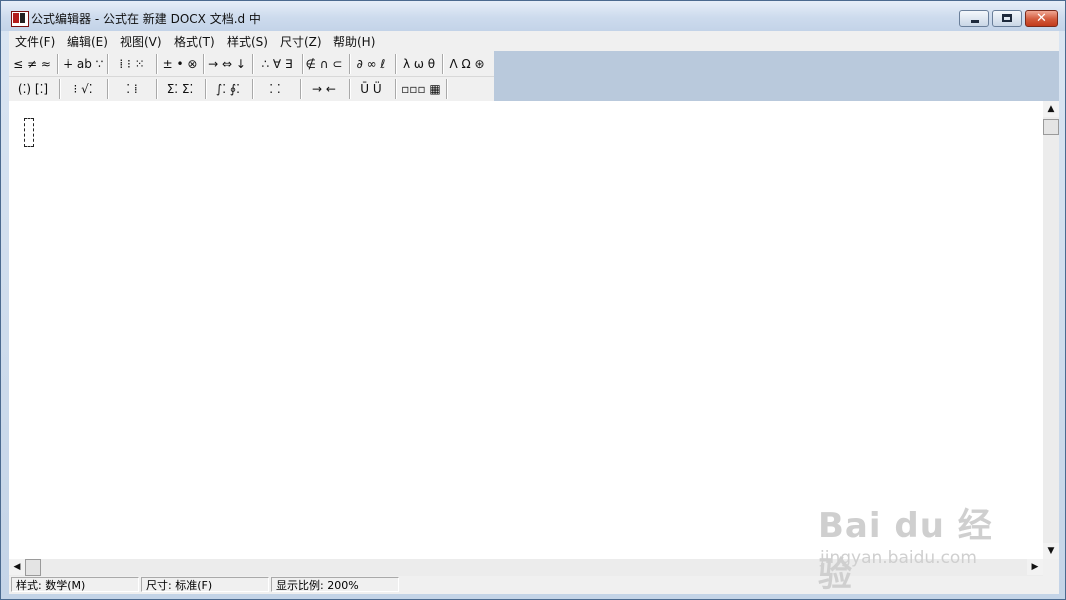 The image size is (1066, 600). Describe the element at coordinates (29, 132) in the screenshot. I see `equation-slot-placeholder` at that location.